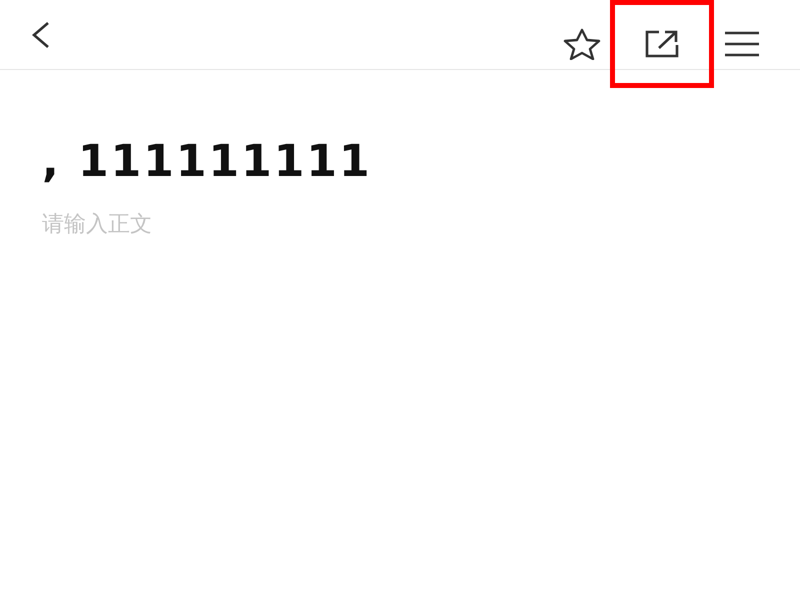 The image size is (800, 600). I want to click on star-icon, so click(582, 44).